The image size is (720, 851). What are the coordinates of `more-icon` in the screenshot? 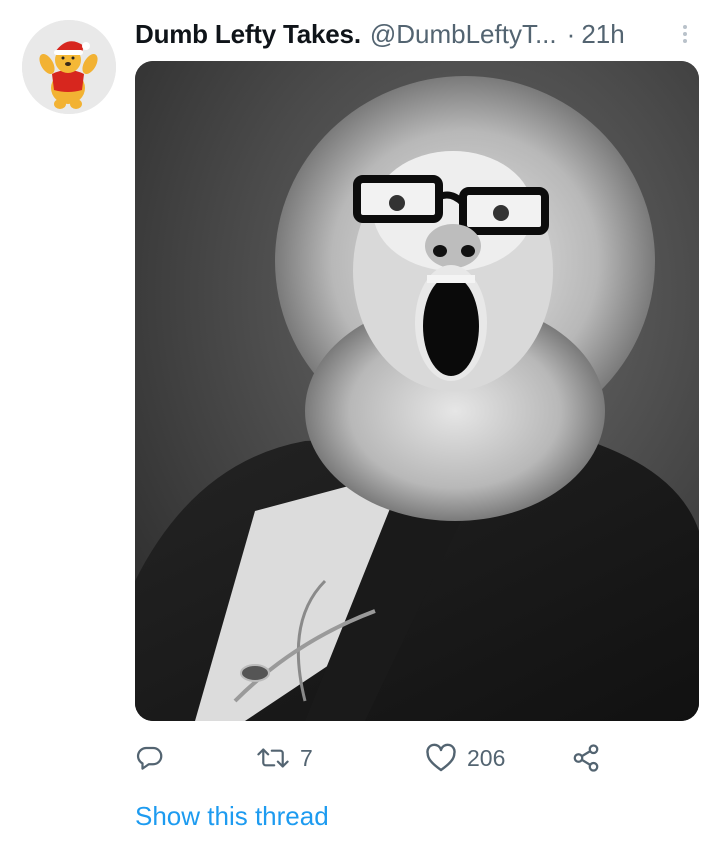 It's located at (685, 34).